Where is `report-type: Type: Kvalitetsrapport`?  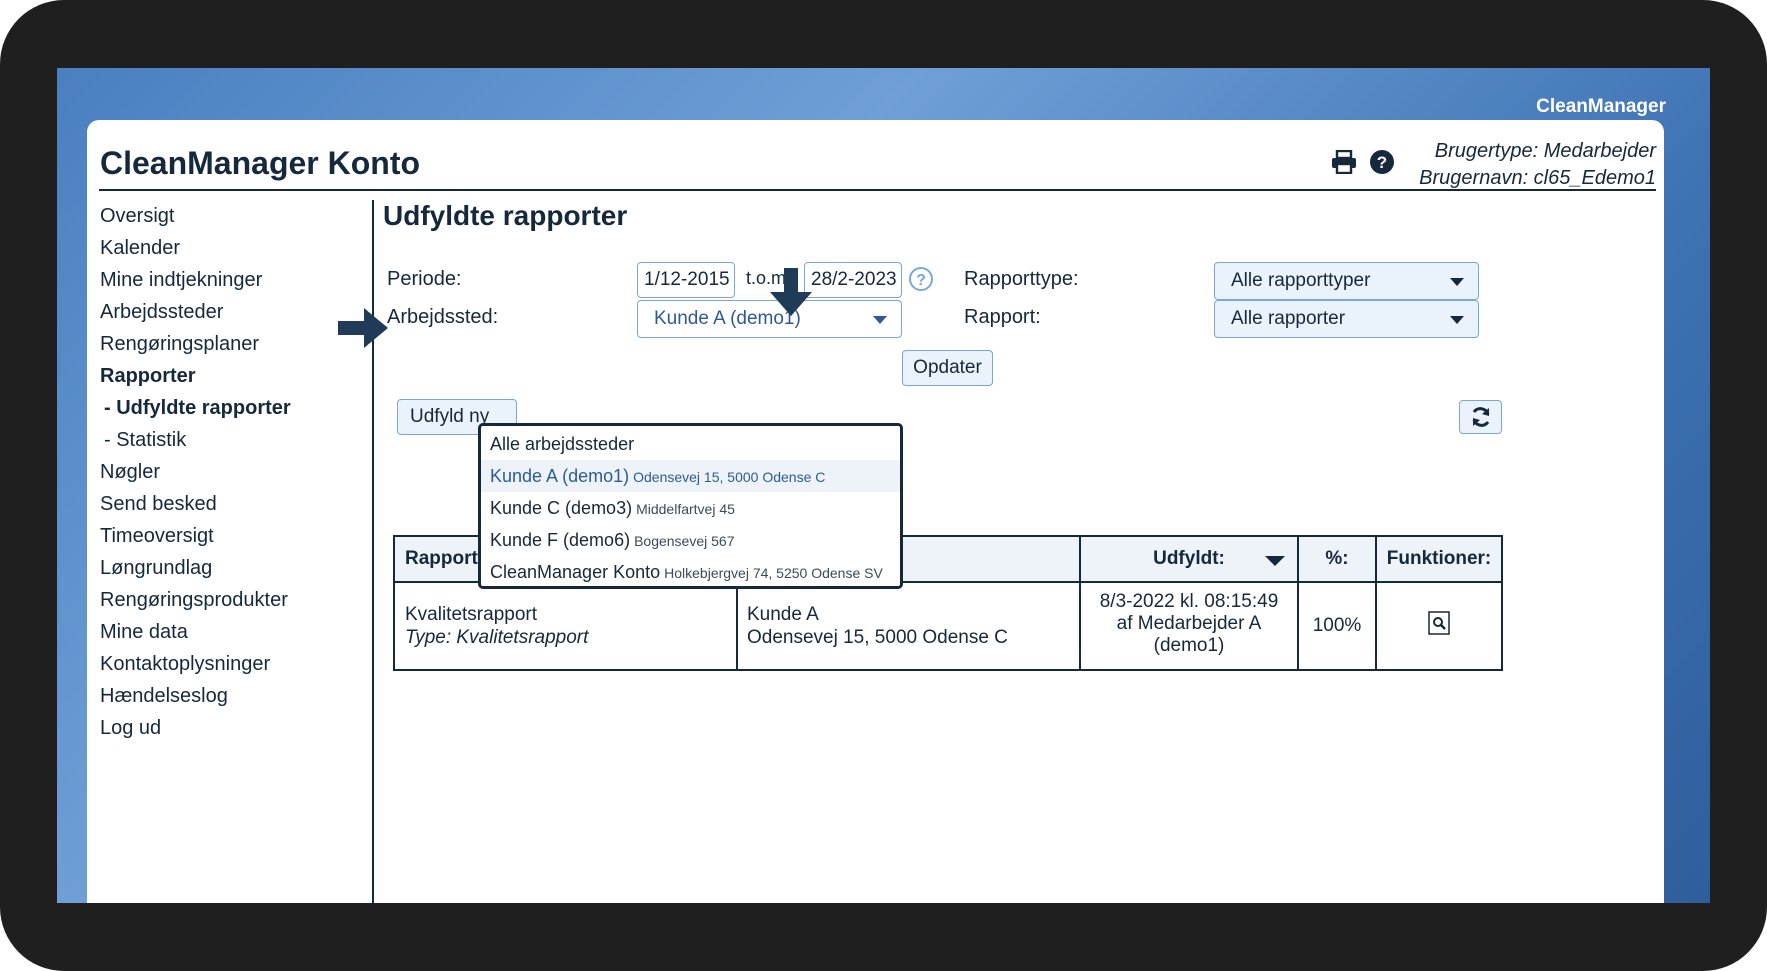
report-type: Type: Kvalitetsrapport is located at coordinates (497, 637).